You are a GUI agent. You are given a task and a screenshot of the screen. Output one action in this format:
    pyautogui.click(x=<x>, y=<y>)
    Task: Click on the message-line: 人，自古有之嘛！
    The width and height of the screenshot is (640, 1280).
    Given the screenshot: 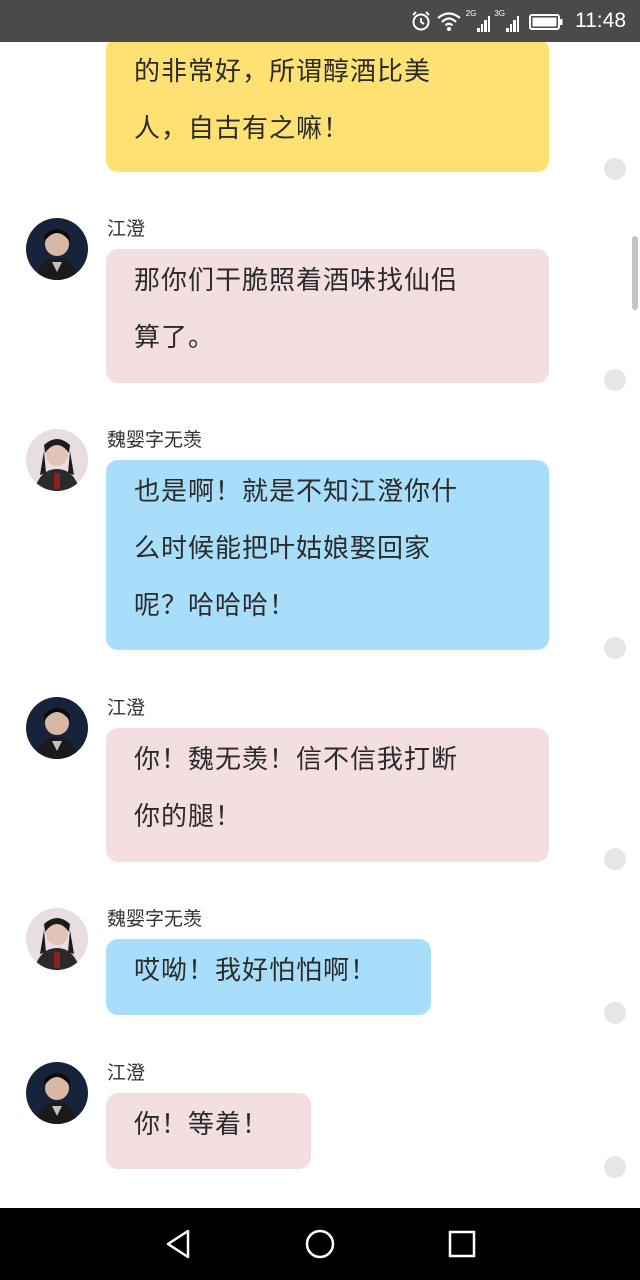 What is the action you would take?
    pyautogui.click(x=242, y=129)
    